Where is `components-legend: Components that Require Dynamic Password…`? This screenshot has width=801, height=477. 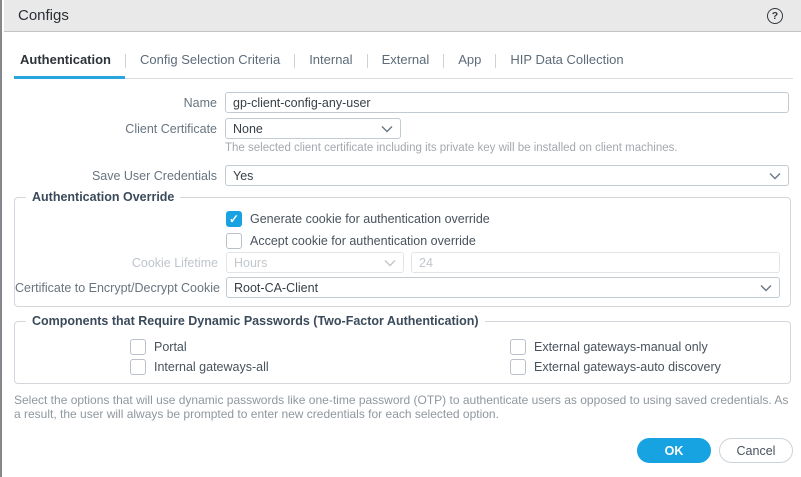 components-legend: Components that Require Dynamic Password… is located at coordinates (255, 321).